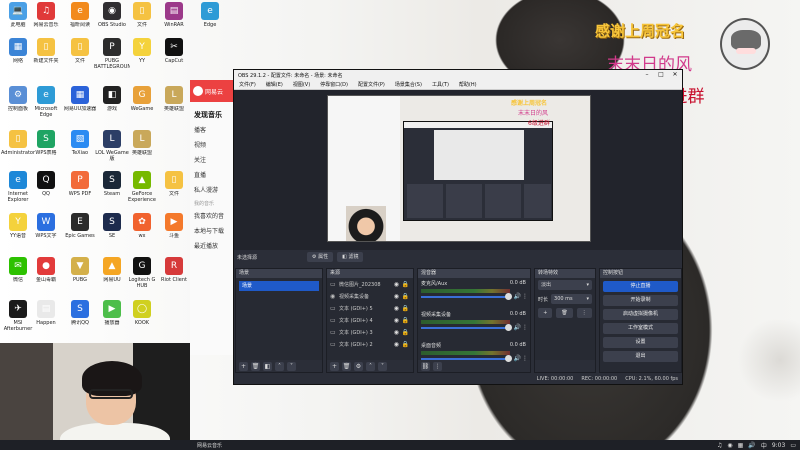 This screenshot has width=800, height=450. I want to click on desktop-shortcut: ▲ GeForce Experience, so click(142, 187).